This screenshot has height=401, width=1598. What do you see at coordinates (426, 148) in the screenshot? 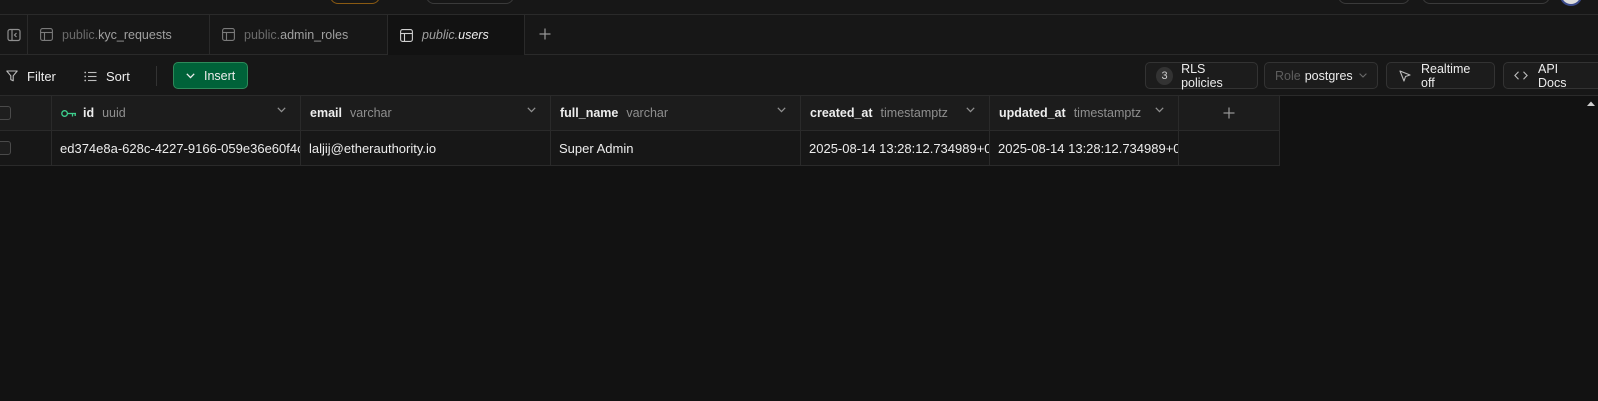
I see `cell-email: laljij@etherauthority.io` at bounding box center [426, 148].